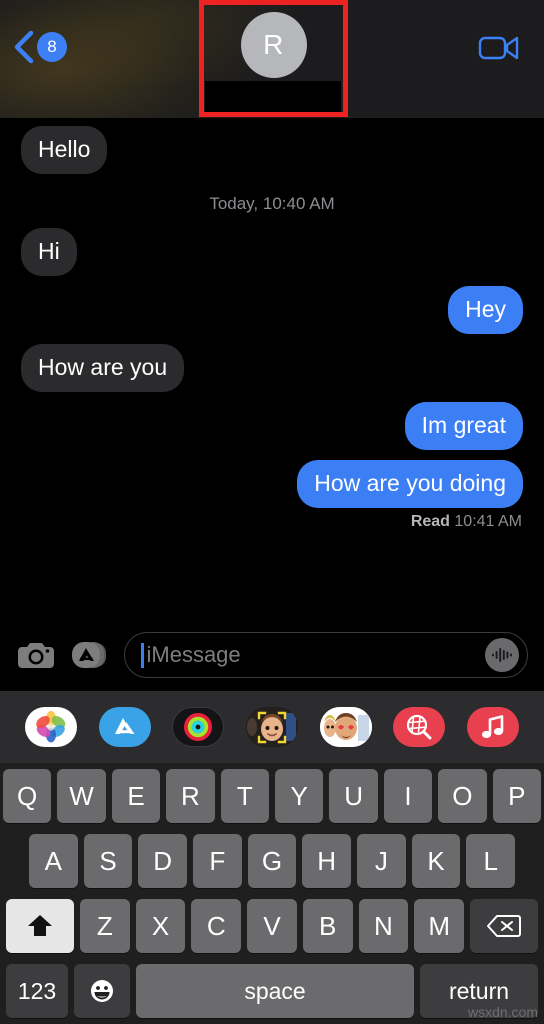  Describe the element at coordinates (517, 796) in the screenshot. I see `key-p: P` at that location.